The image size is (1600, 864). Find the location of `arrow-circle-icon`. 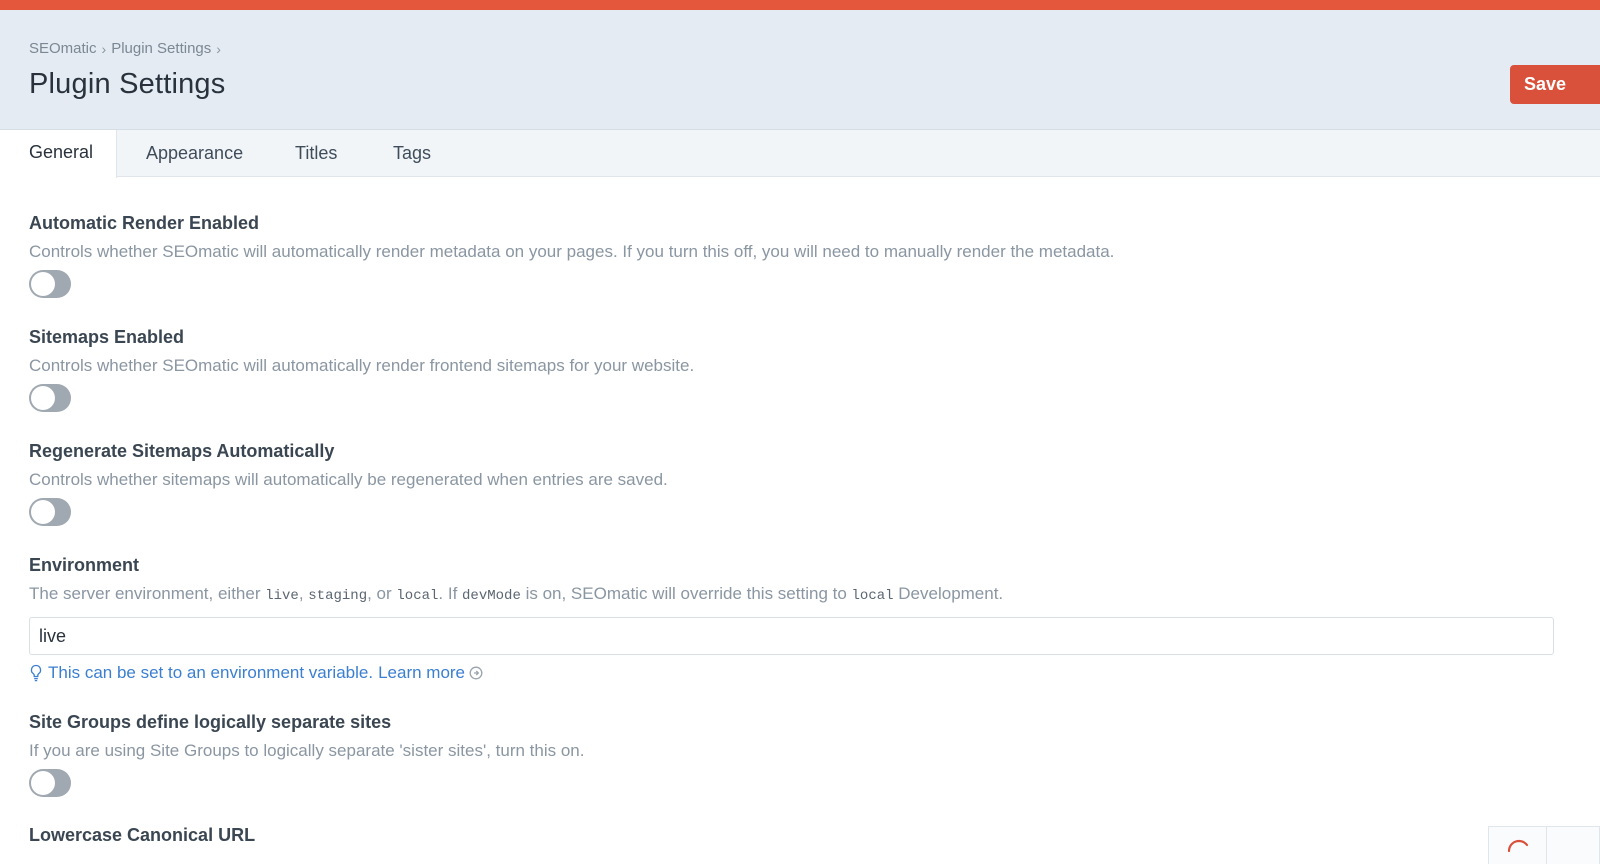

arrow-circle-icon is located at coordinates (476, 673).